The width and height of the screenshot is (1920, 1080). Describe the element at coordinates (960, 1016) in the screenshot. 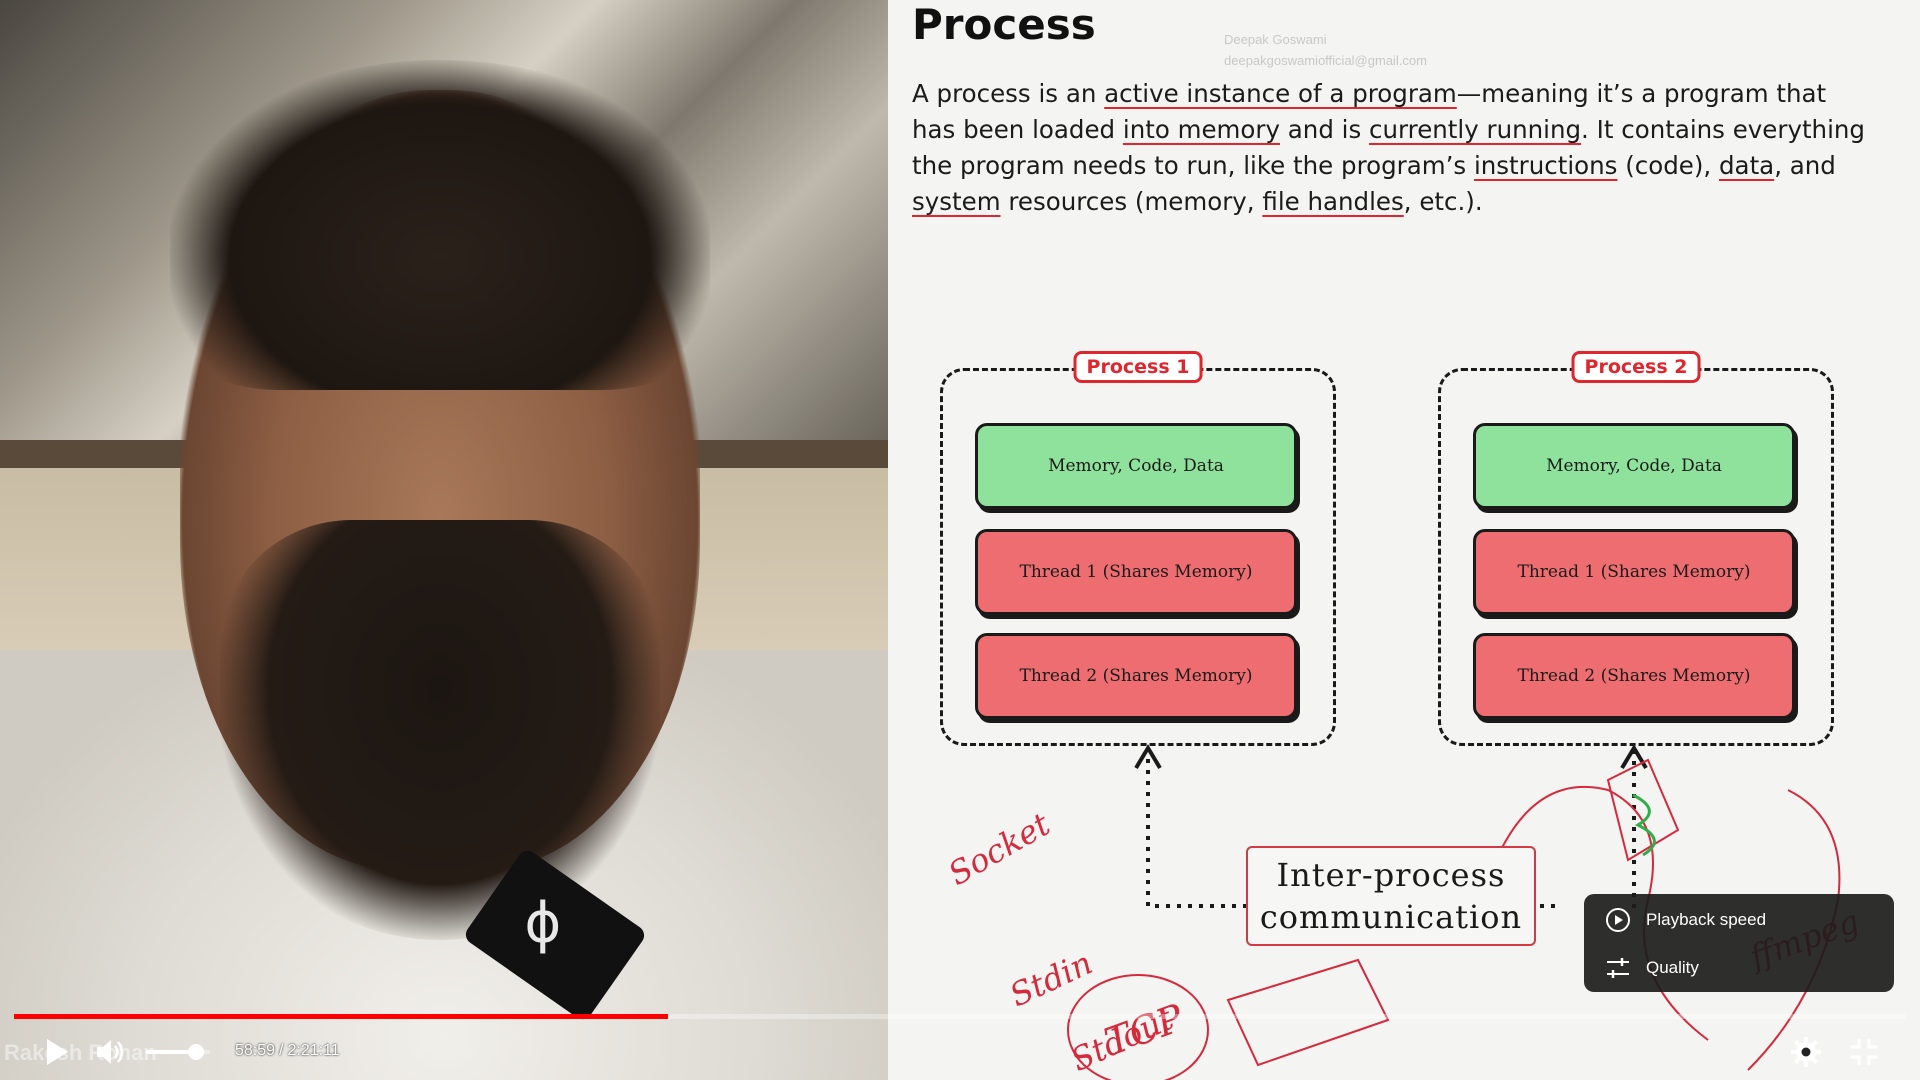

I see `progress-bar` at that location.